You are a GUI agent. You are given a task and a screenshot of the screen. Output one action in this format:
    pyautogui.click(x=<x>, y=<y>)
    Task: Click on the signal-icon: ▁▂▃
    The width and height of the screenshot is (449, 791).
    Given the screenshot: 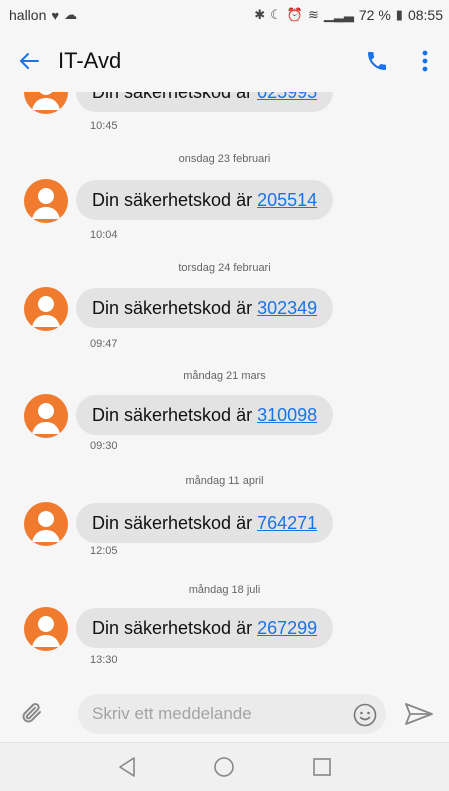 What is the action you would take?
    pyautogui.click(x=338, y=14)
    